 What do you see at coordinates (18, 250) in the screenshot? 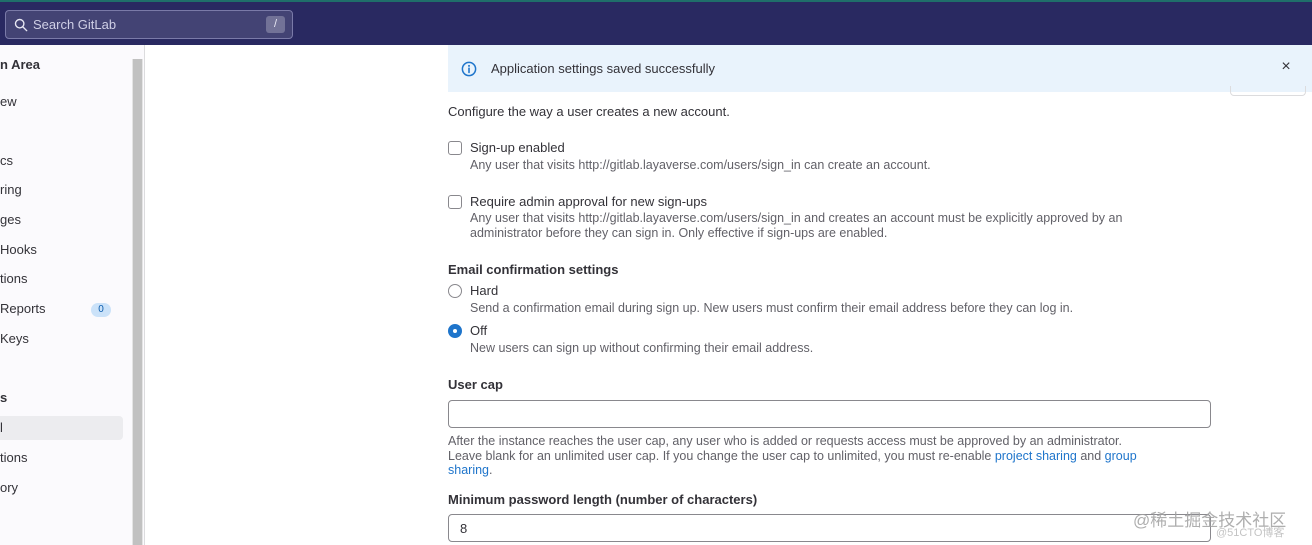
I see `sidebar-item-system-hooks: Hooks` at bounding box center [18, 250].